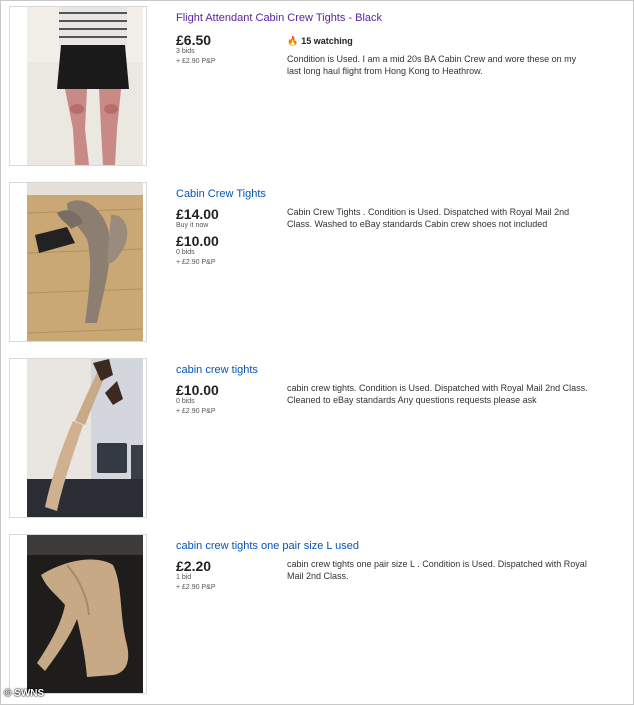 The width and height of the screenshot is (634, 705). What do you see at coordinates (267, 546) in the screenshot?
I see `listing-title-link: cabin crew tights one pair size L used` at bounding box center [267, 546].